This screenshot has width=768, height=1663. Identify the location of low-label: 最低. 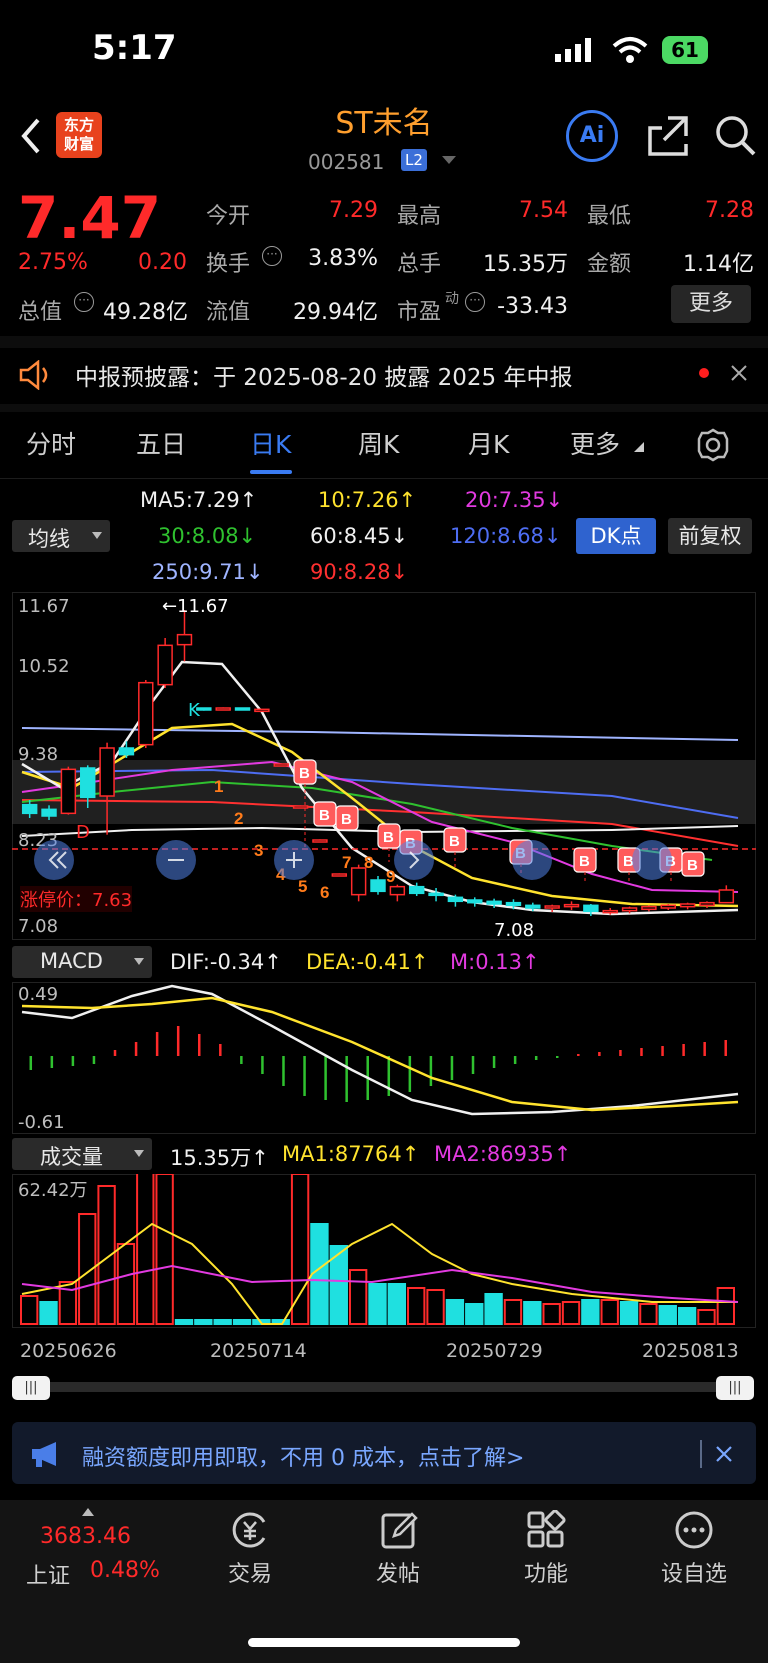
(609, 216).